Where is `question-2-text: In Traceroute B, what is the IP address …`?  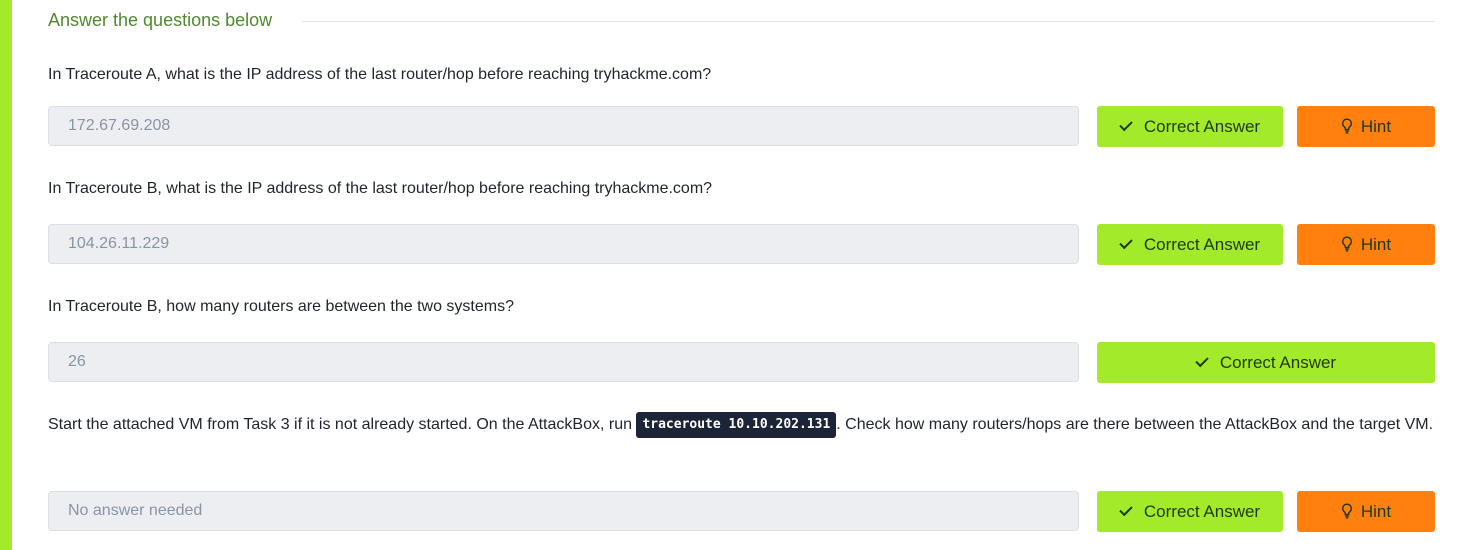 question-2-text: In Traceroute B, what is the IP address … is located at coordinates (380, 188).